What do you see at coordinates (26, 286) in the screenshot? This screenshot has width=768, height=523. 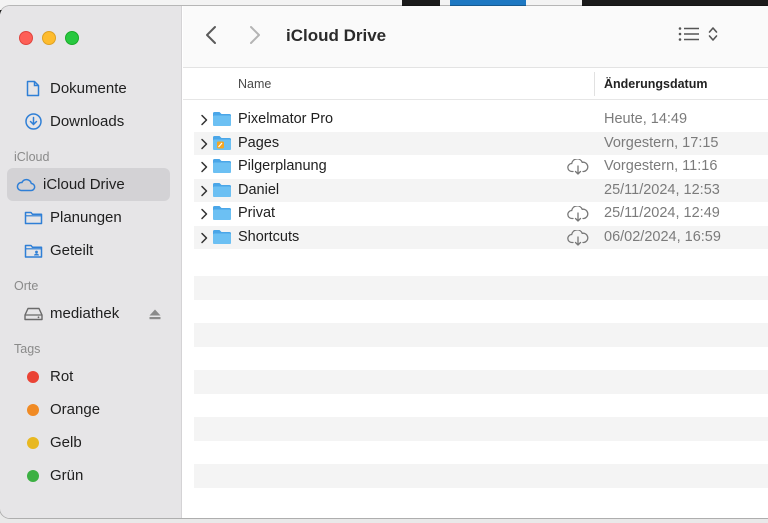 I see `sidebar-section-header: Orte` at bounding box center [26, 286].